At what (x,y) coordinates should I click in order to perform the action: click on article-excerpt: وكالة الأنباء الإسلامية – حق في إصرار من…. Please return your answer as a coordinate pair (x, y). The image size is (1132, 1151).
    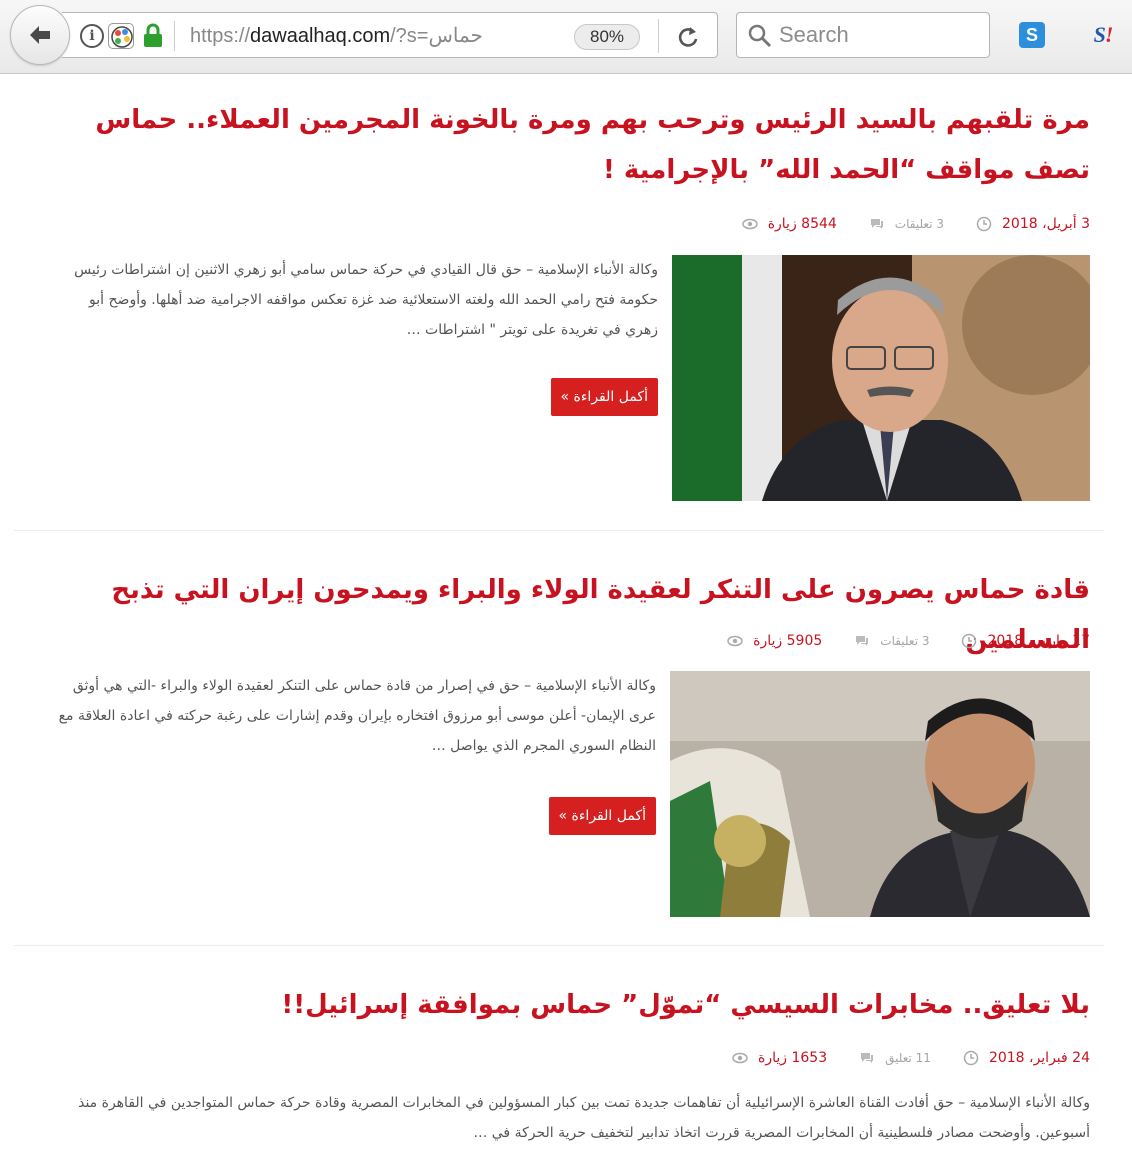
    Looking at the image, I should click on (357, 716).